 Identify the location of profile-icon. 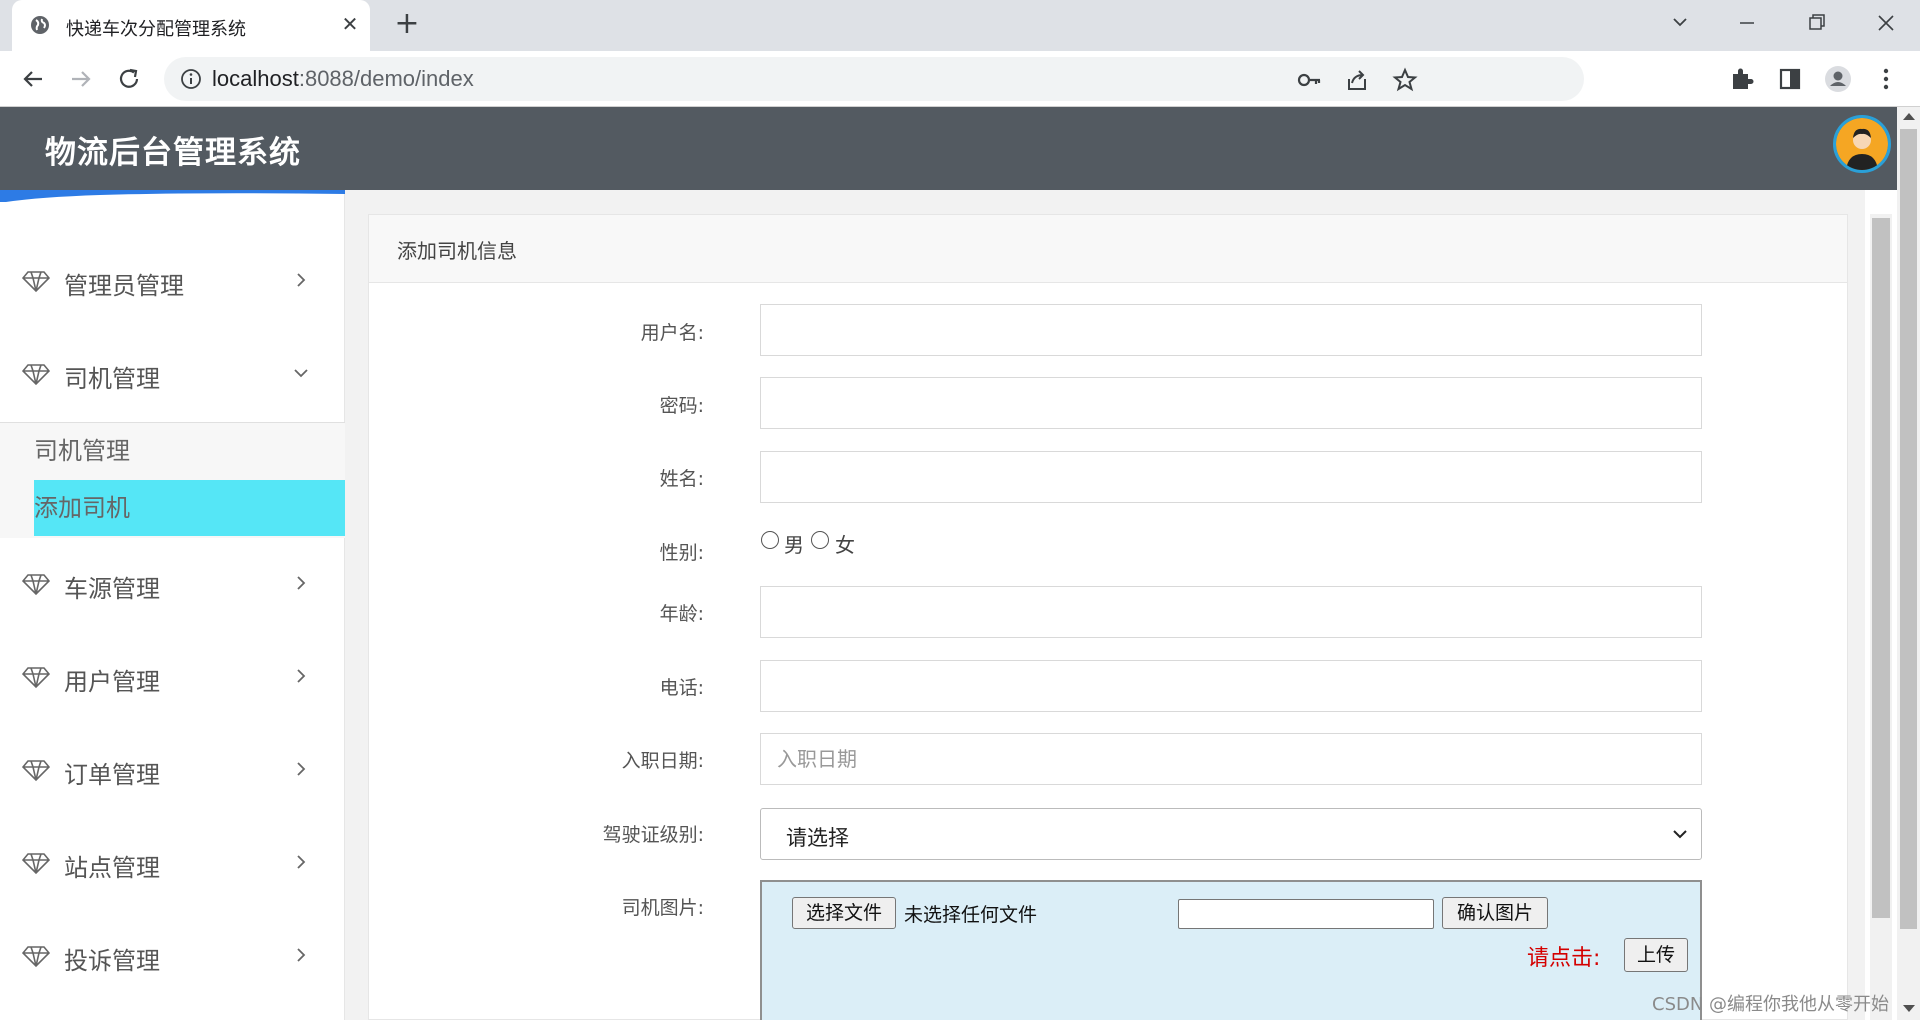
(1838, 79).